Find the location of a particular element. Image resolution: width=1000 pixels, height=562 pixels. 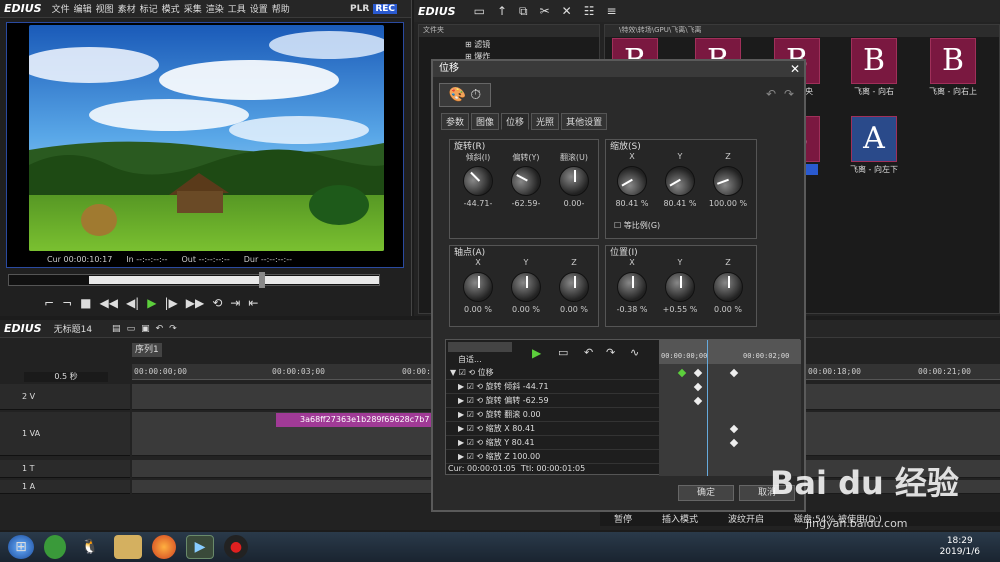

app-icon-green is located at coordinates (55, 547).